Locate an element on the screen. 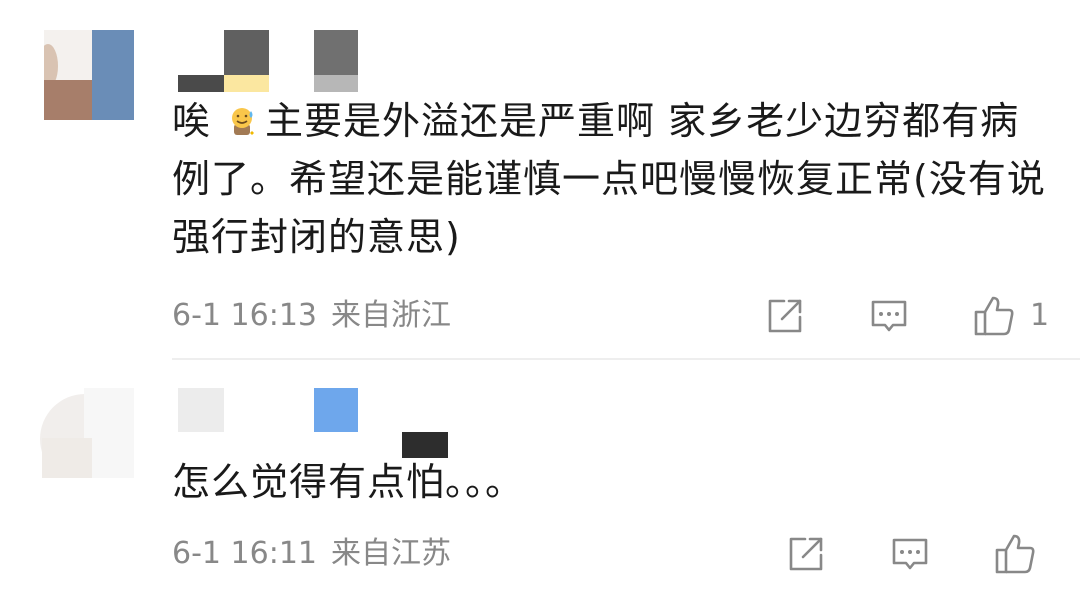 The height and width of the screenshot is (605, 1080). comment-time: 6-1 16:11 is located at coordinates (244, 553).